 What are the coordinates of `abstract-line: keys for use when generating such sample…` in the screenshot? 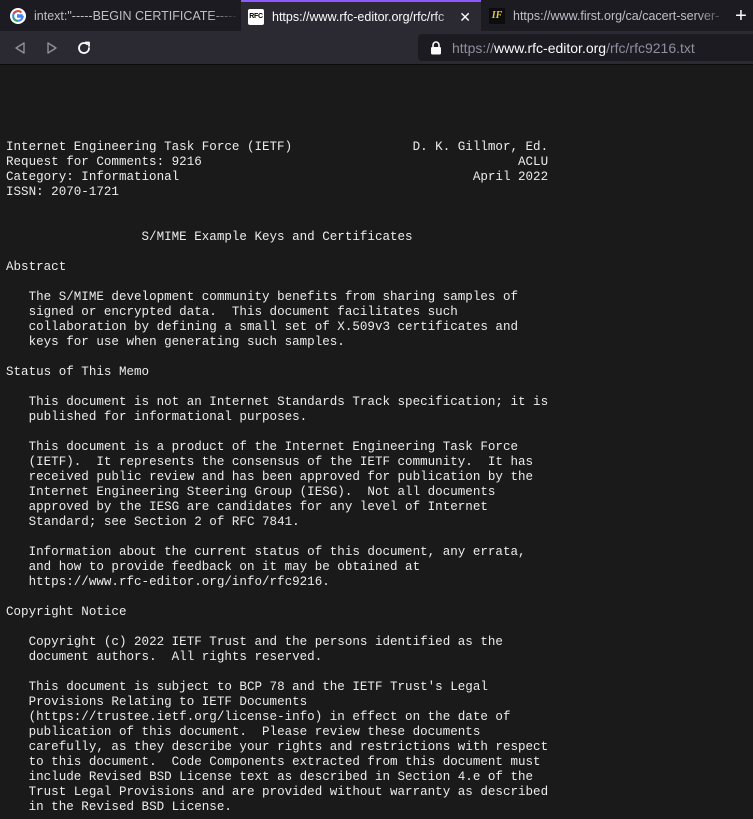 It's located at (186, 342).